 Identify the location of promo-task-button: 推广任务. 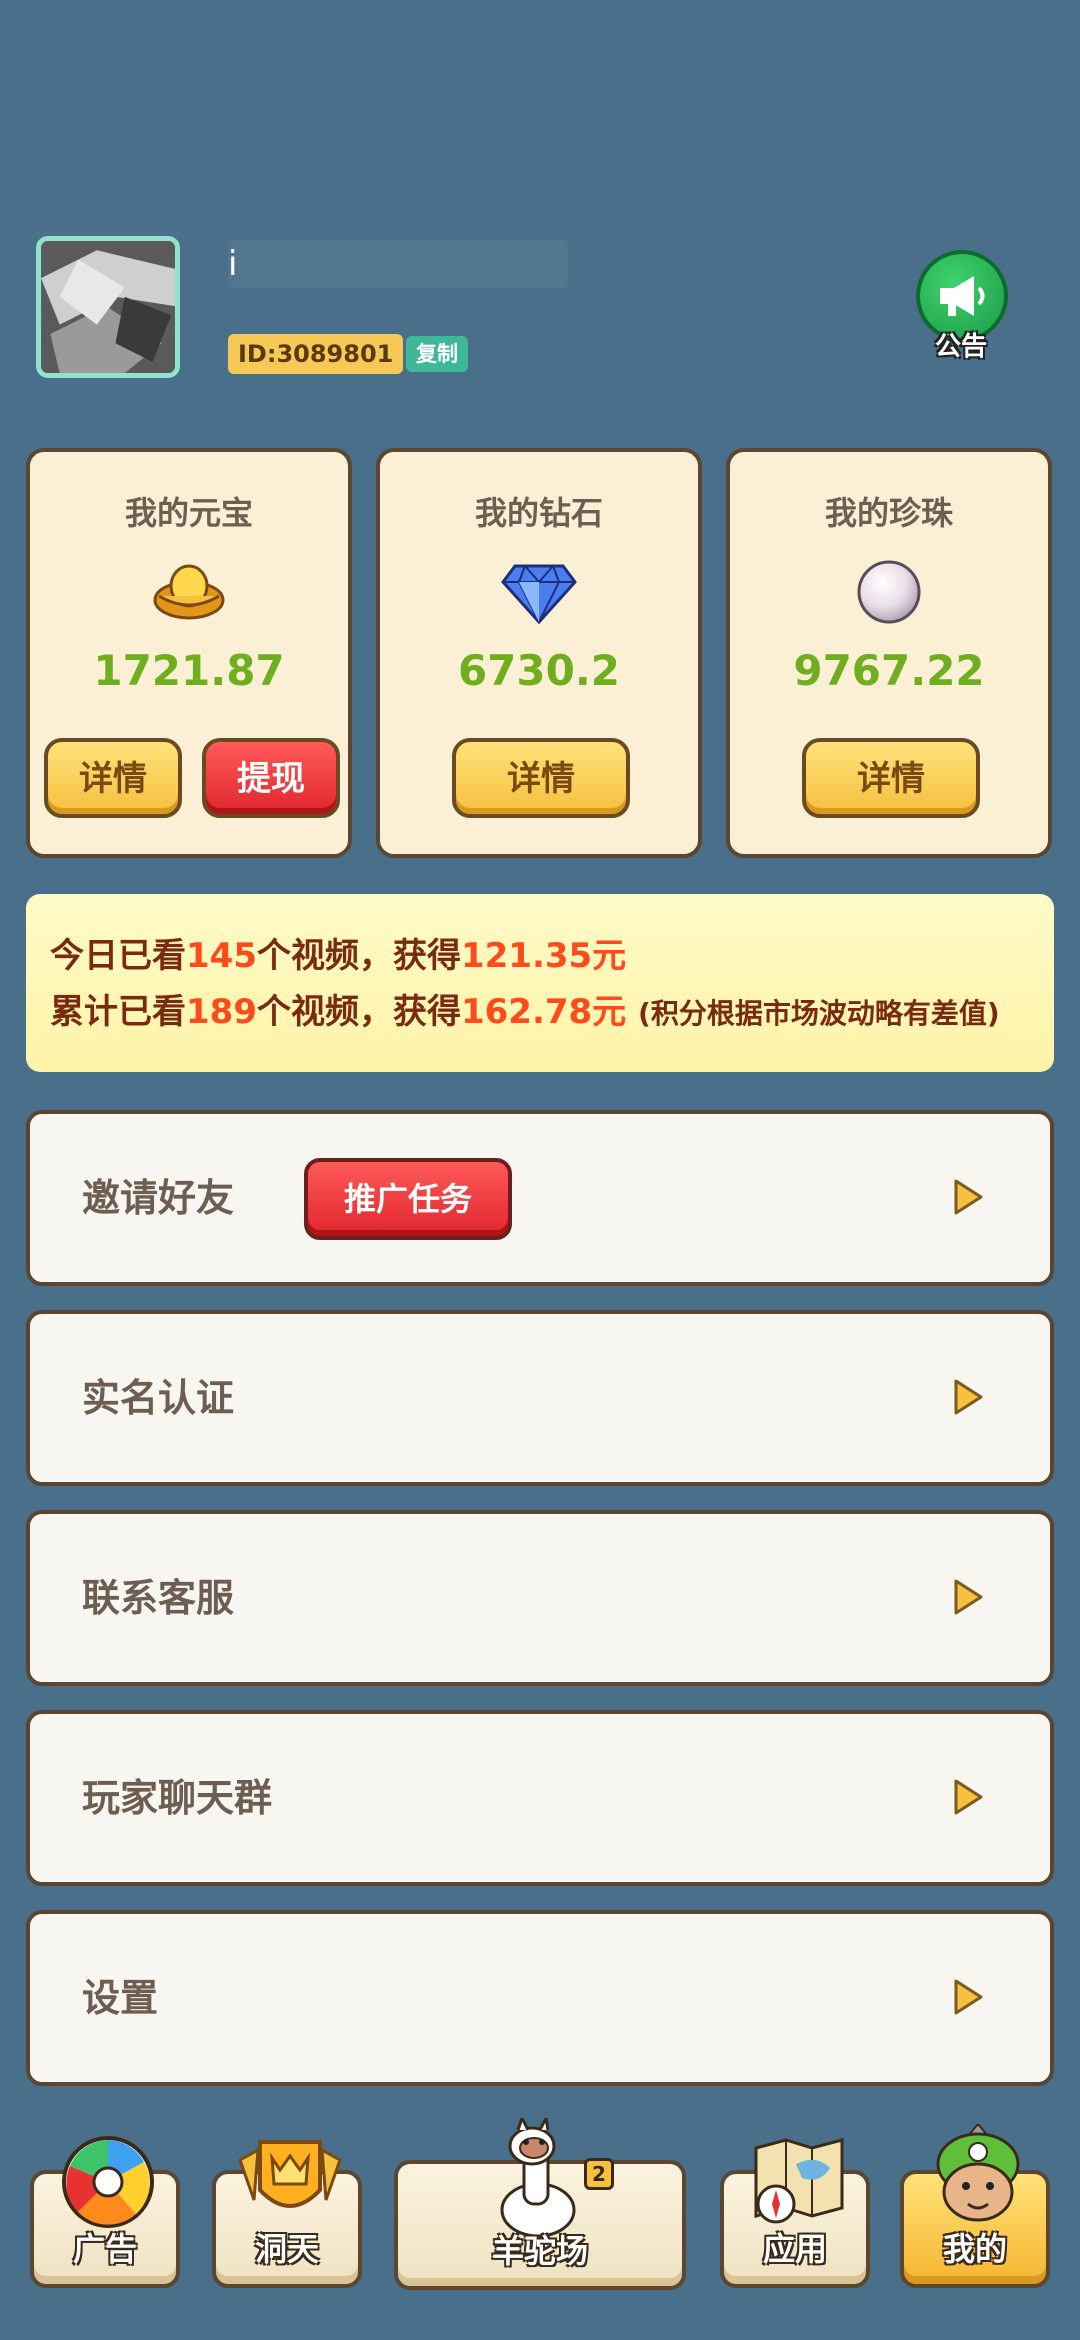
(408, 1199).